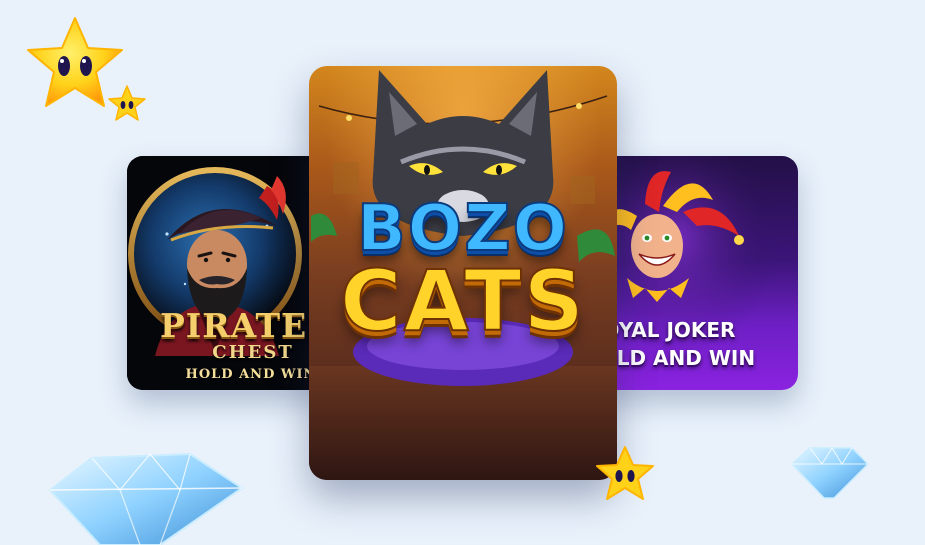 The width and height of the screenshot is (925, 545). I want to click on game-title-line3: HOLD AND WIN, so click(251, 374).